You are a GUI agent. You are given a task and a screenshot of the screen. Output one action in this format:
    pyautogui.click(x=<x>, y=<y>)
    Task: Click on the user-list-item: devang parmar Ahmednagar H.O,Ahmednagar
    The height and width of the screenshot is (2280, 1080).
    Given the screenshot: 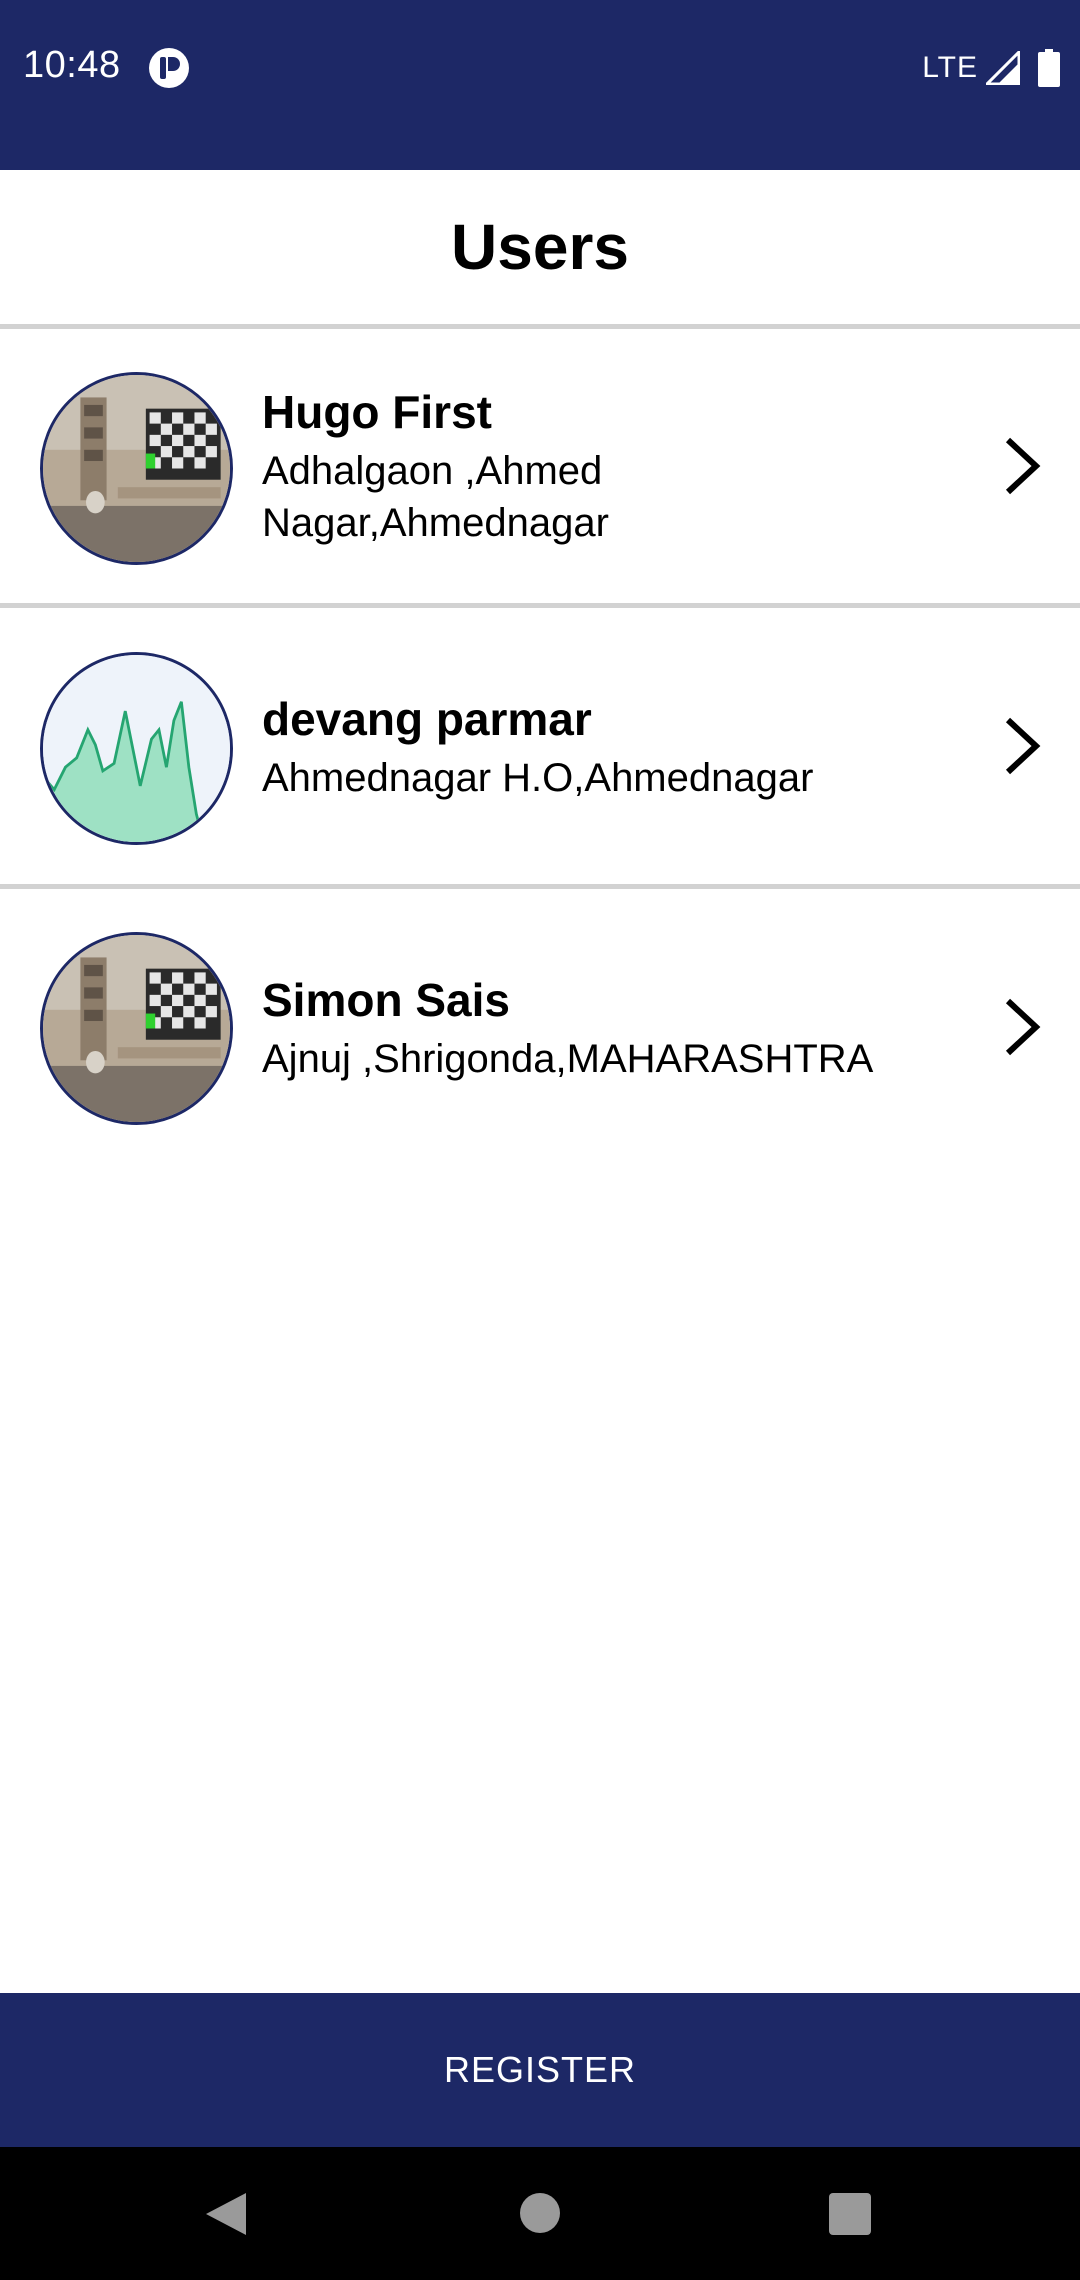 What is the action you would take?
    pyautogui.click(x=540, y=744)
    